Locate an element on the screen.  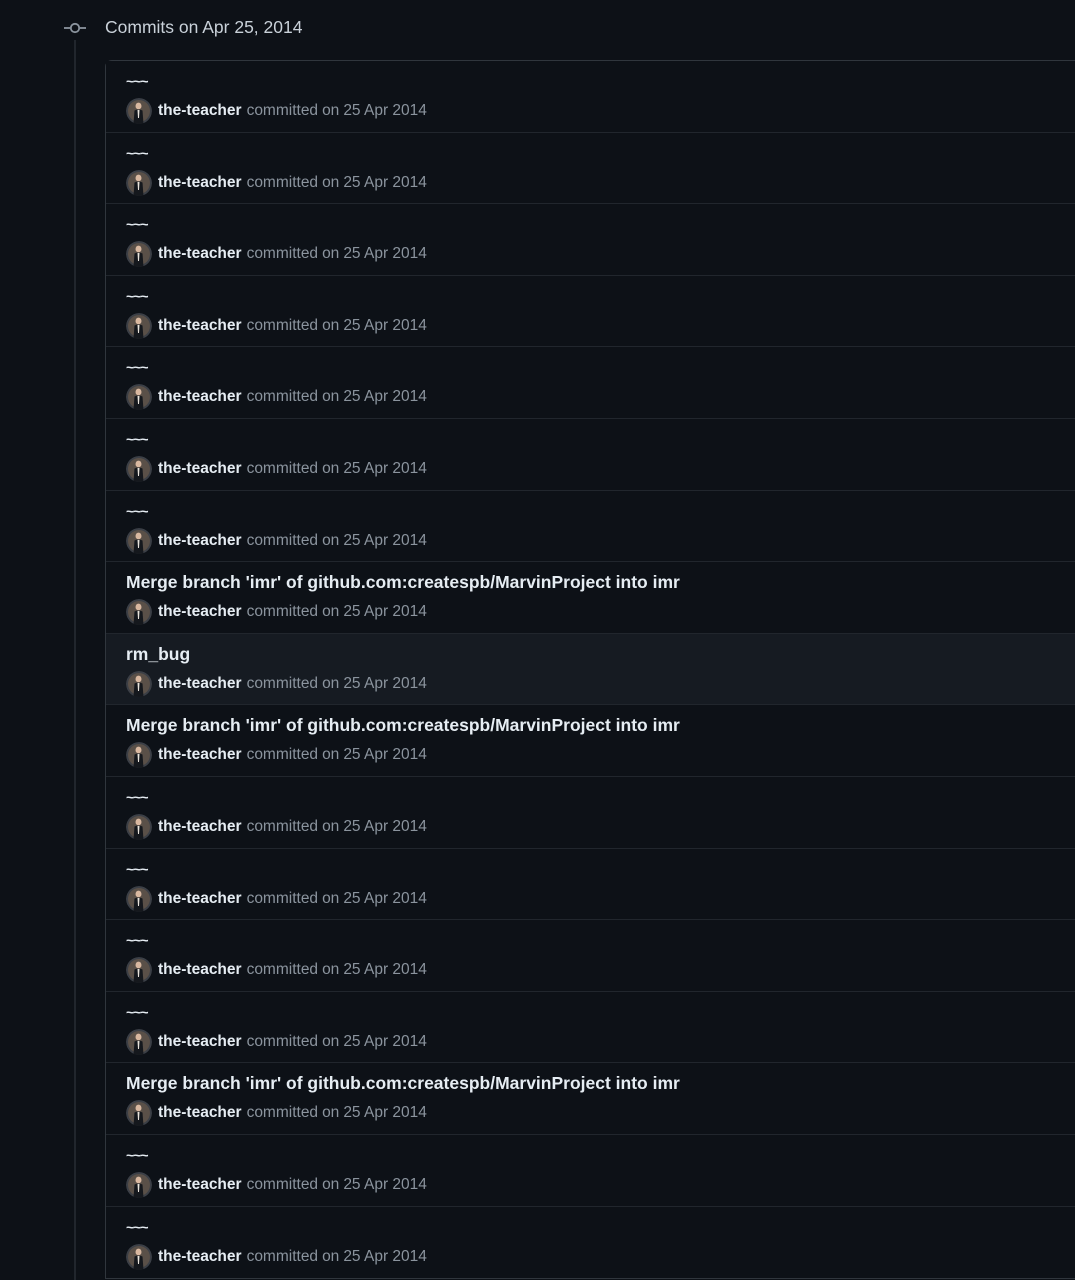
commit-message-link: rm_bug is located at coordinates (158, 654).